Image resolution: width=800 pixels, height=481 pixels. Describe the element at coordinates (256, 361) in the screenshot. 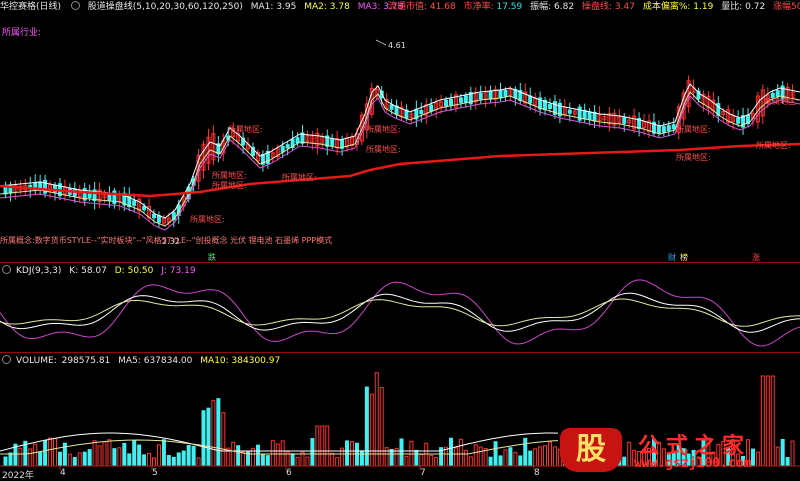

I see `vol-ma10-value: 384300.97` at that location.